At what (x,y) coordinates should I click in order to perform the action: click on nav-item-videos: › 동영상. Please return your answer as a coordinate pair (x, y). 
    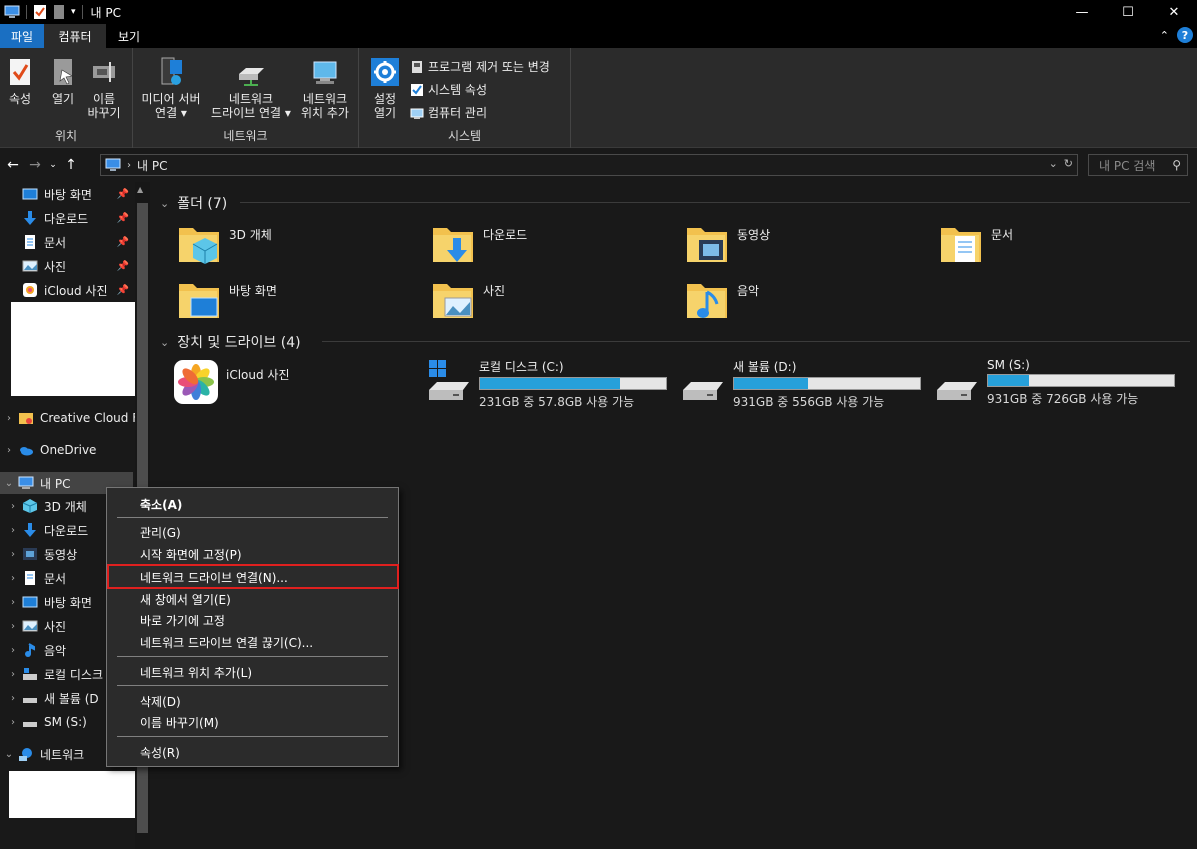
    Looking at the image, I should click on (42, 554).